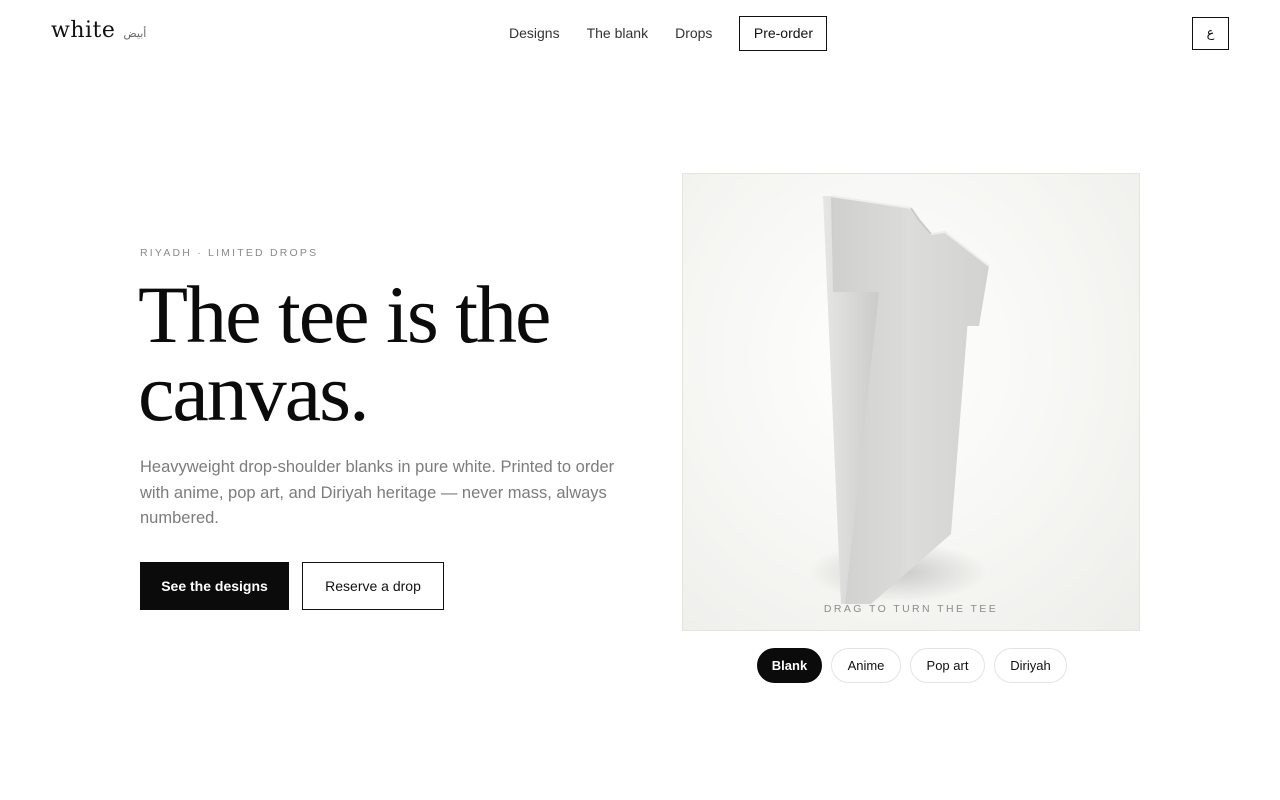 This screenshot has width=1280, height=800. Describe the element at coordinates (229, 253) in the screenshot. I see `hero-eyebrow: RIYADH · LIMITED DROPS` at that location.